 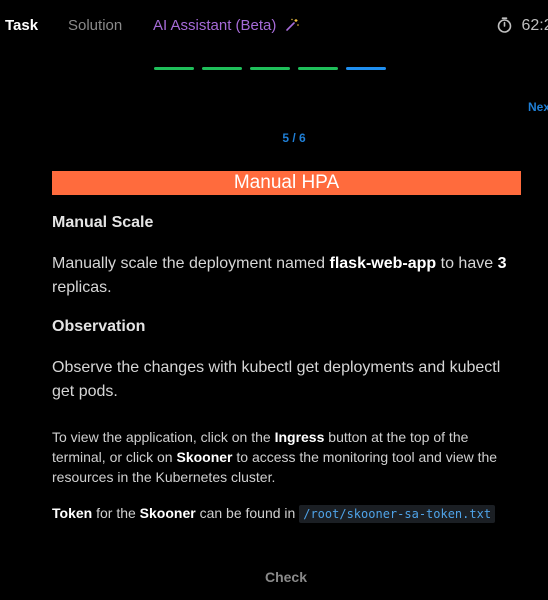 I want to click on timer: 62:2, so click(x=522, y=26).